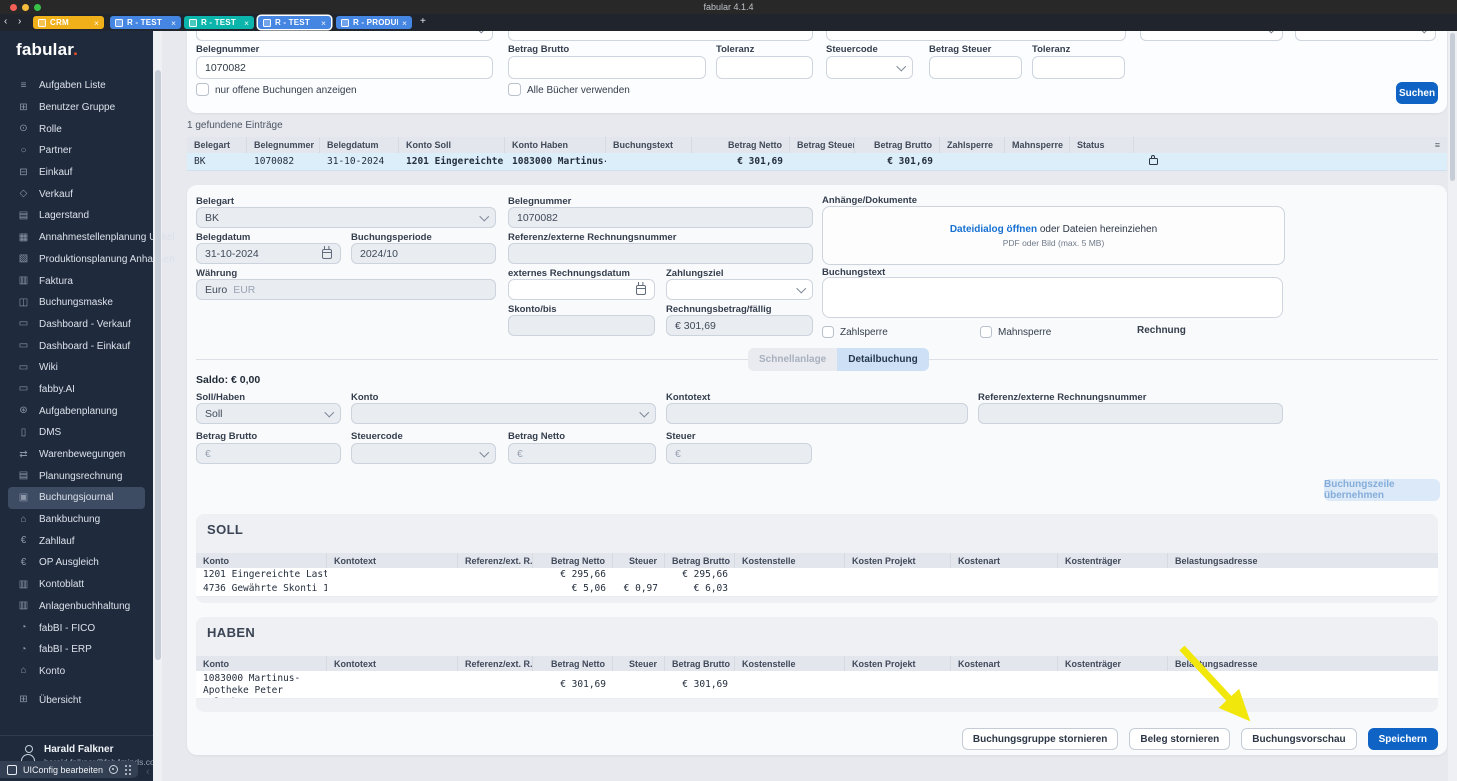 This screenshot has height=781, width=1457. Describe the element at coordinates (12, 769) in the screenshot. I see `uiconfig-checkbox` at that location.